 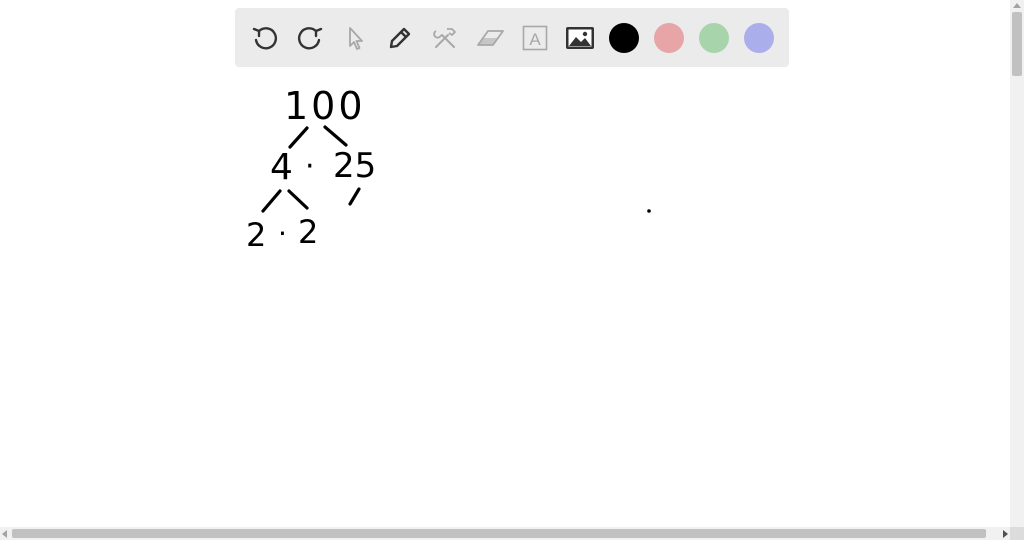 I want to click on horizontal-scroll-thumb, so click(x=499, y=533).